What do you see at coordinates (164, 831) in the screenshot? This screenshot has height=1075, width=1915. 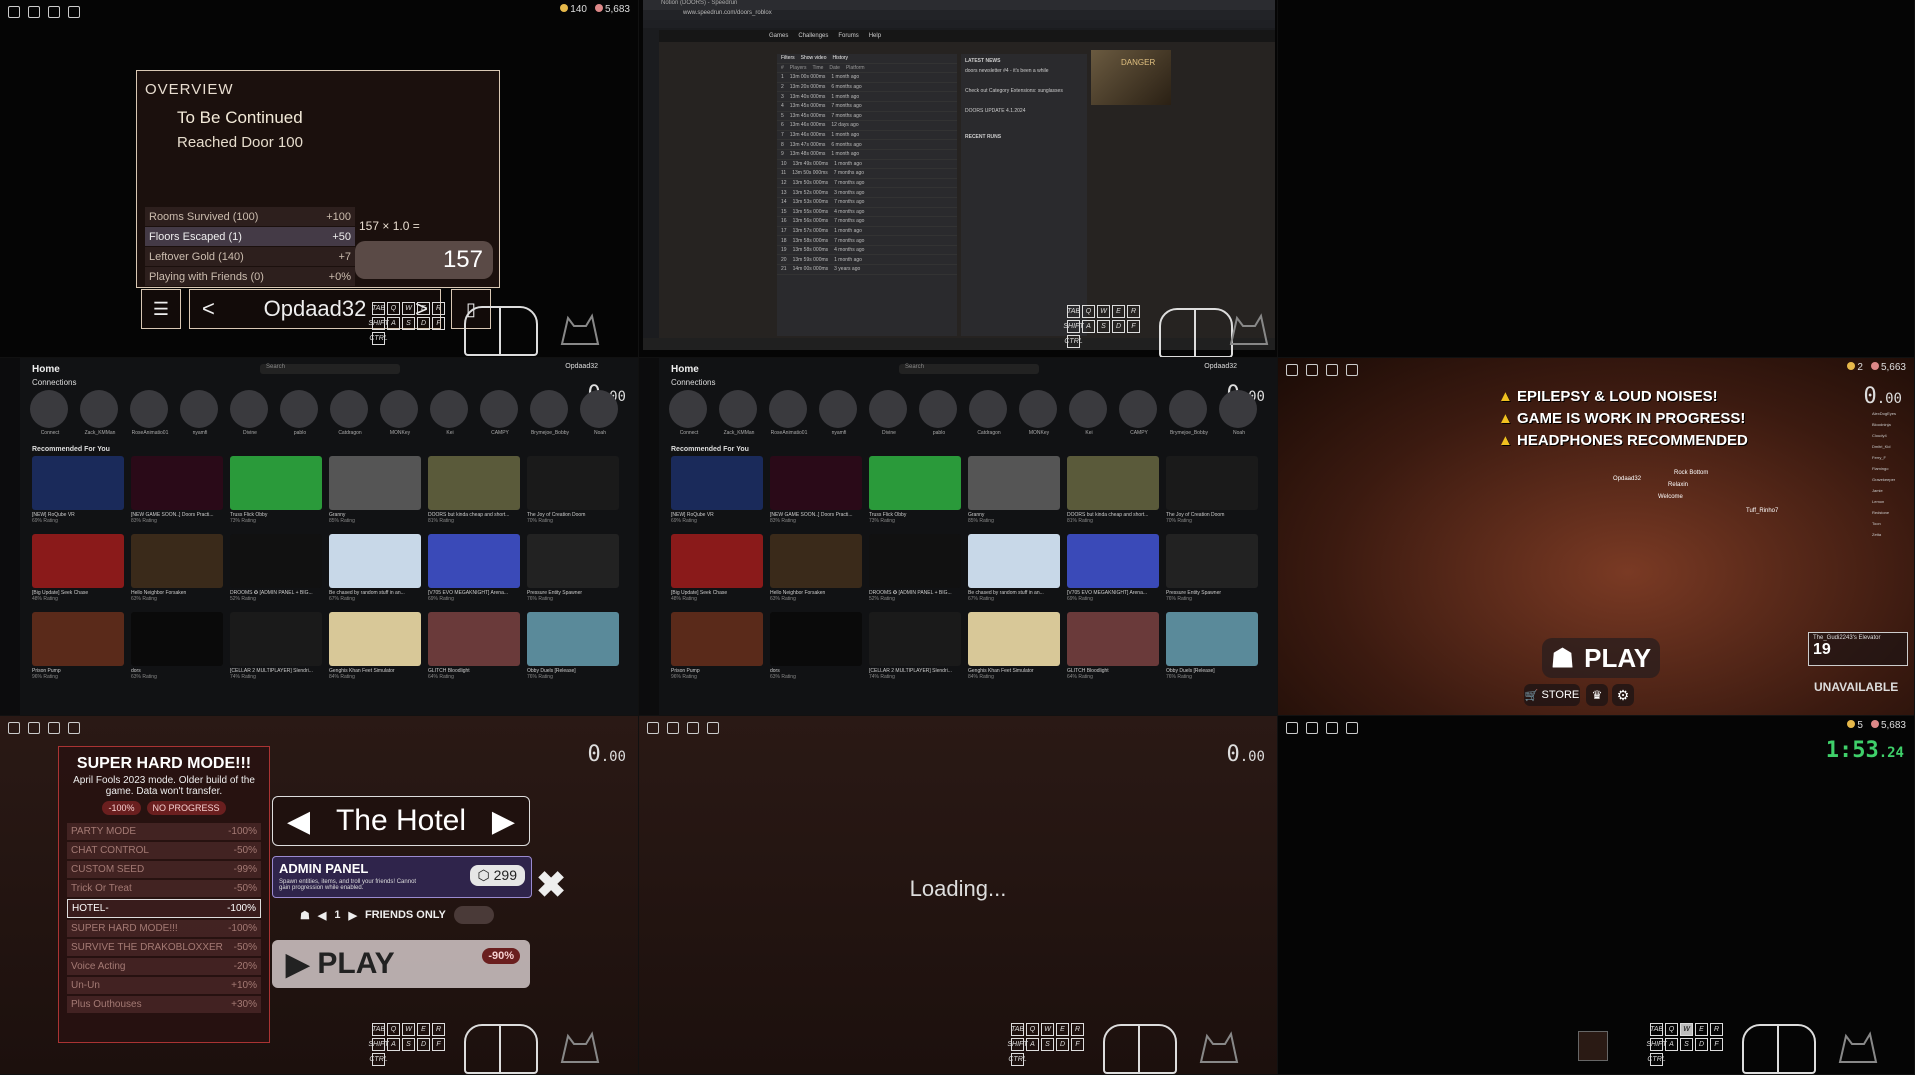 I see `modifier-item: PARTY MODE -100%` at bounding box center [164, 831].